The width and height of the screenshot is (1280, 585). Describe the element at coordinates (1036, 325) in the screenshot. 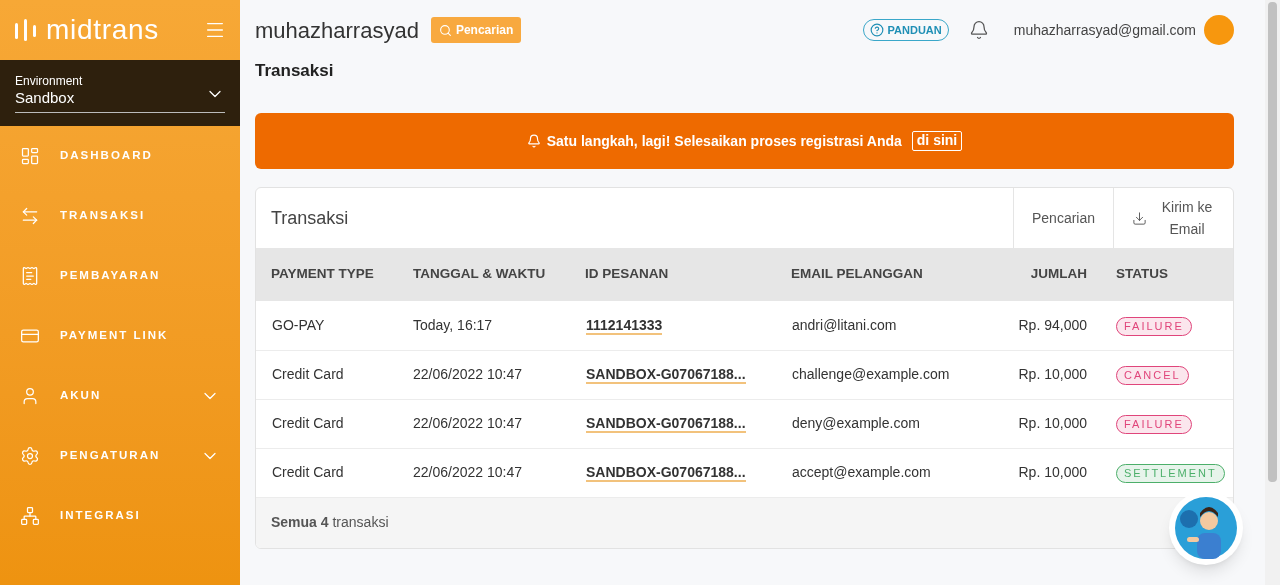

I see `table-cell: Rp. 94,000` at that location.